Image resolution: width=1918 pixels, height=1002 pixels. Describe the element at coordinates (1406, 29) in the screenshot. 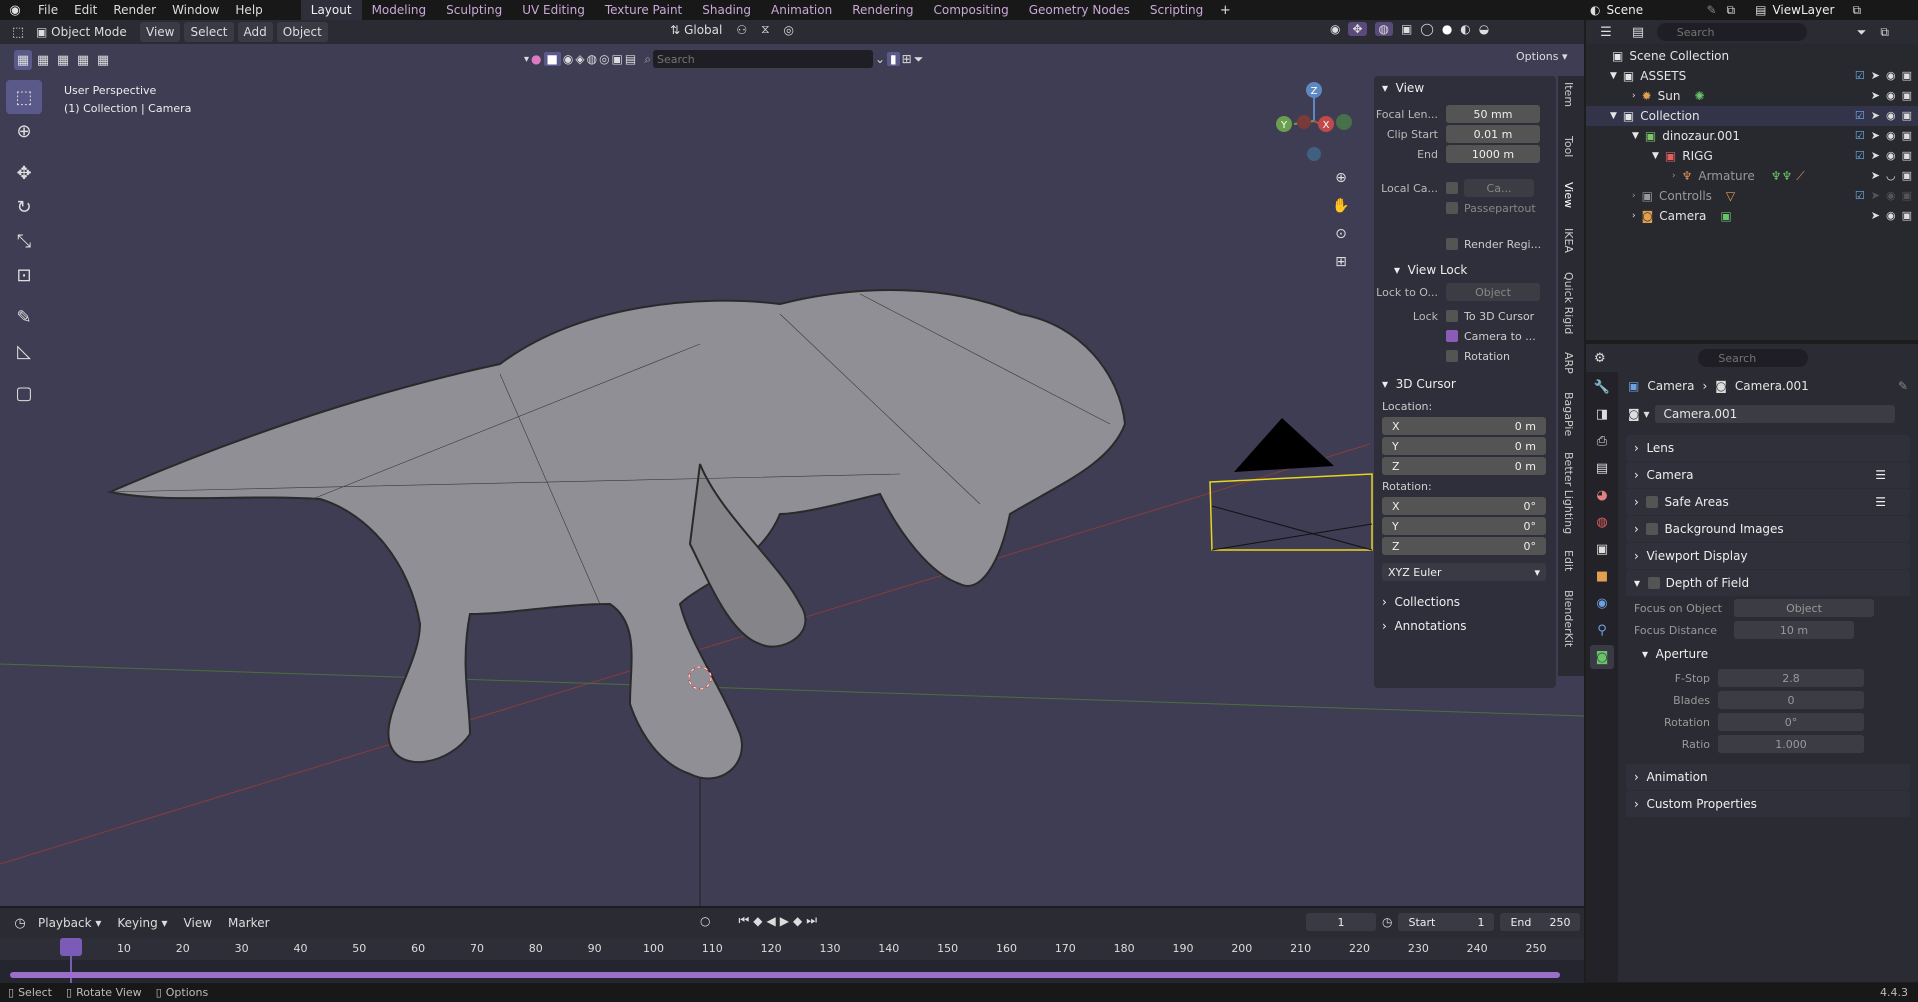

I see `xray-icon: ▣` at that location.